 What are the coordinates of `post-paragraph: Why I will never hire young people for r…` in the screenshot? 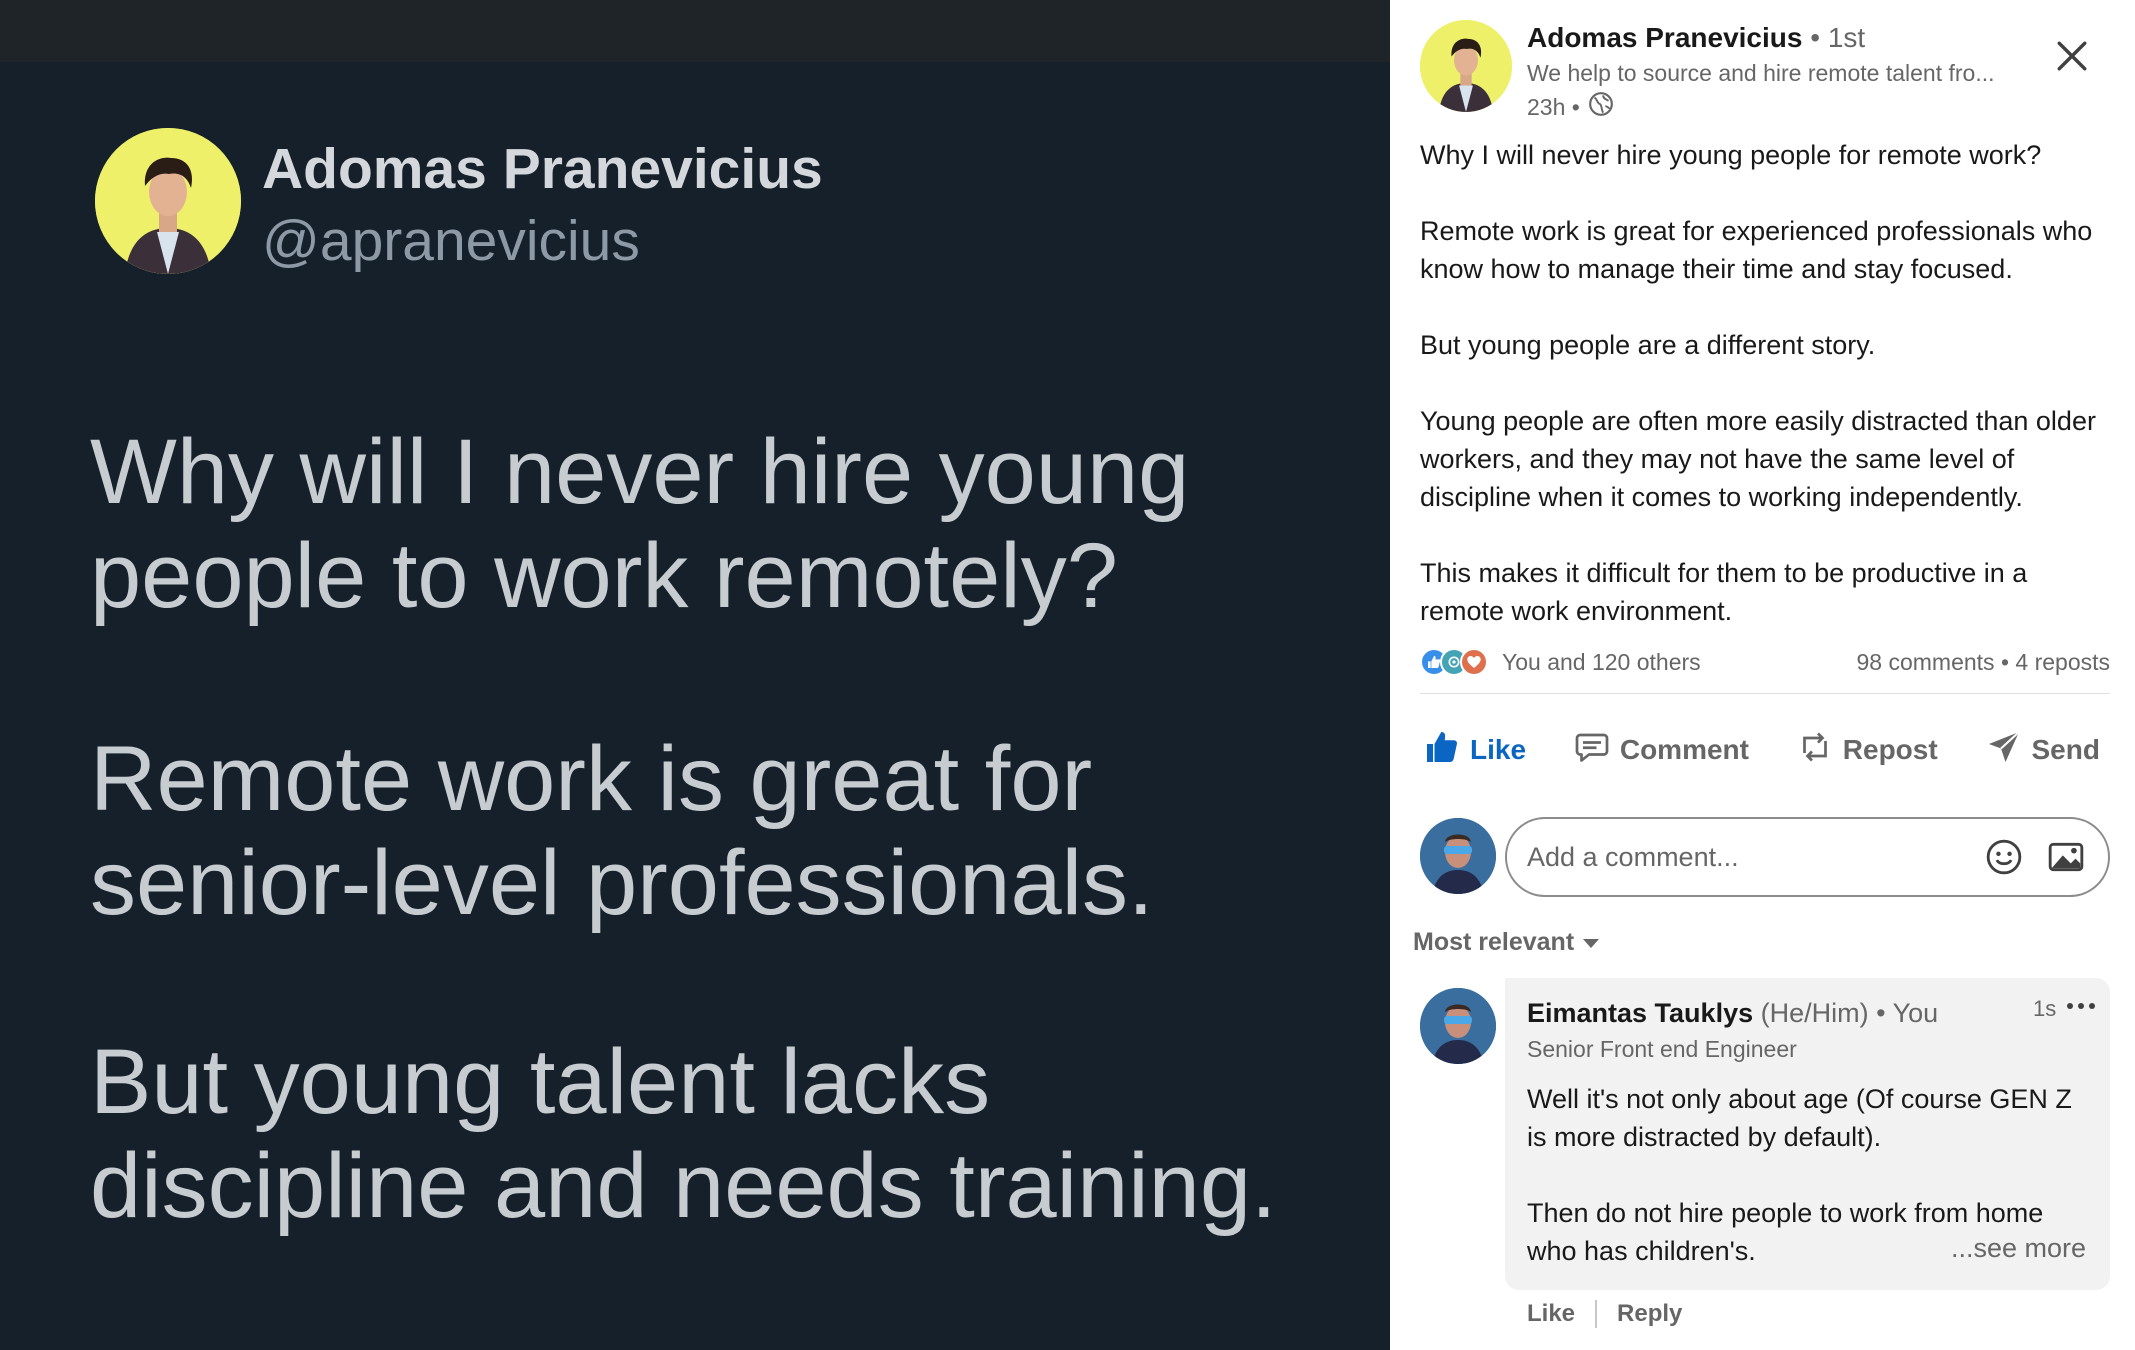 It's located at (1731, 155).